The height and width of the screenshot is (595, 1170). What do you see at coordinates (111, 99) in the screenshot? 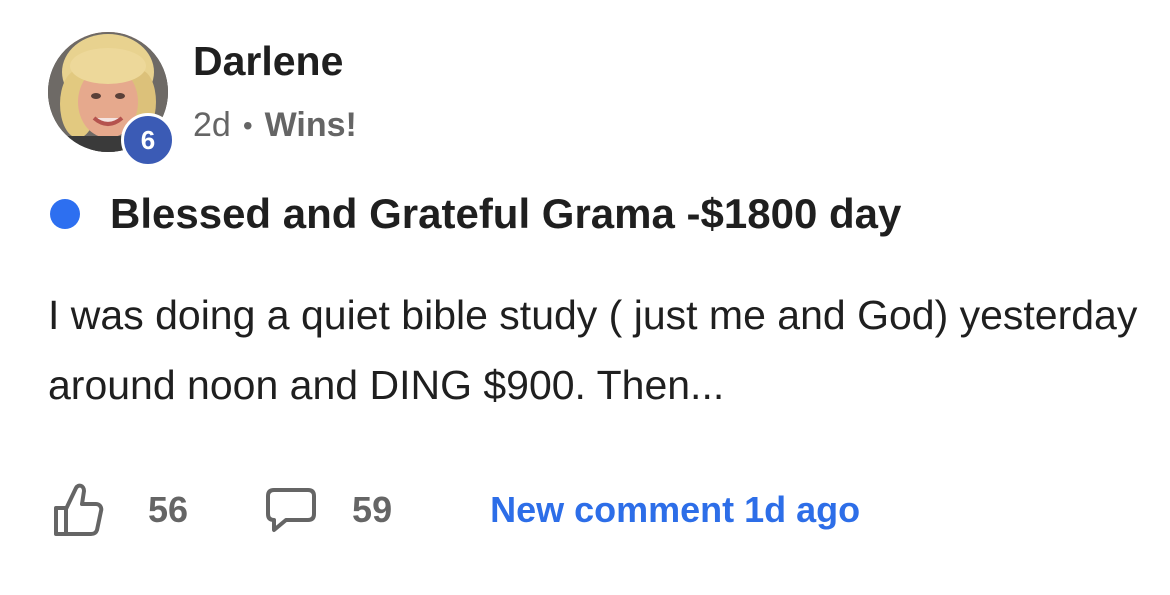
I see `author-avatar-wrap: 6` at bounding box center [111, 99].